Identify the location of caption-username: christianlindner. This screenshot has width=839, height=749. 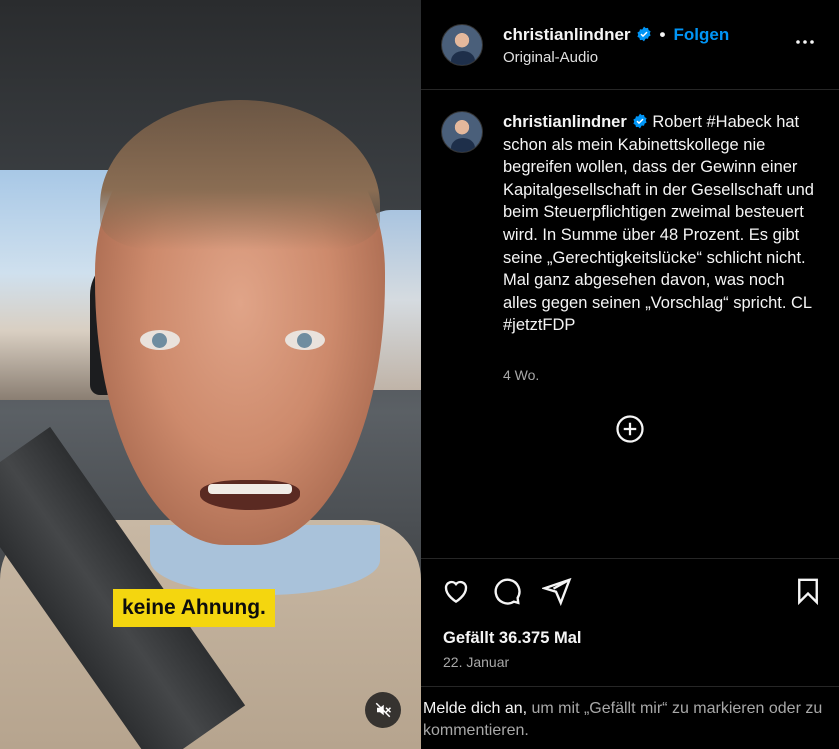
(565, 122).